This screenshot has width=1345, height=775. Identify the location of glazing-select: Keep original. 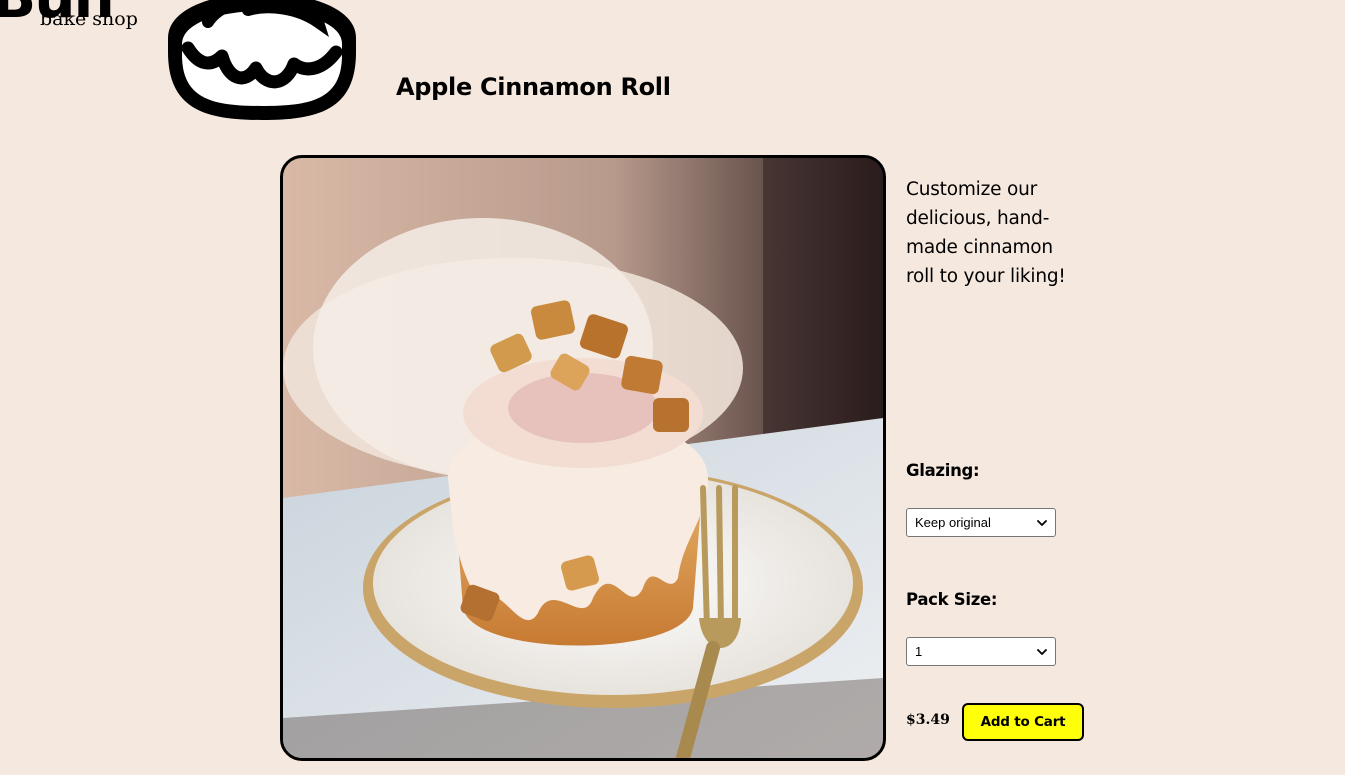
(981, 522).